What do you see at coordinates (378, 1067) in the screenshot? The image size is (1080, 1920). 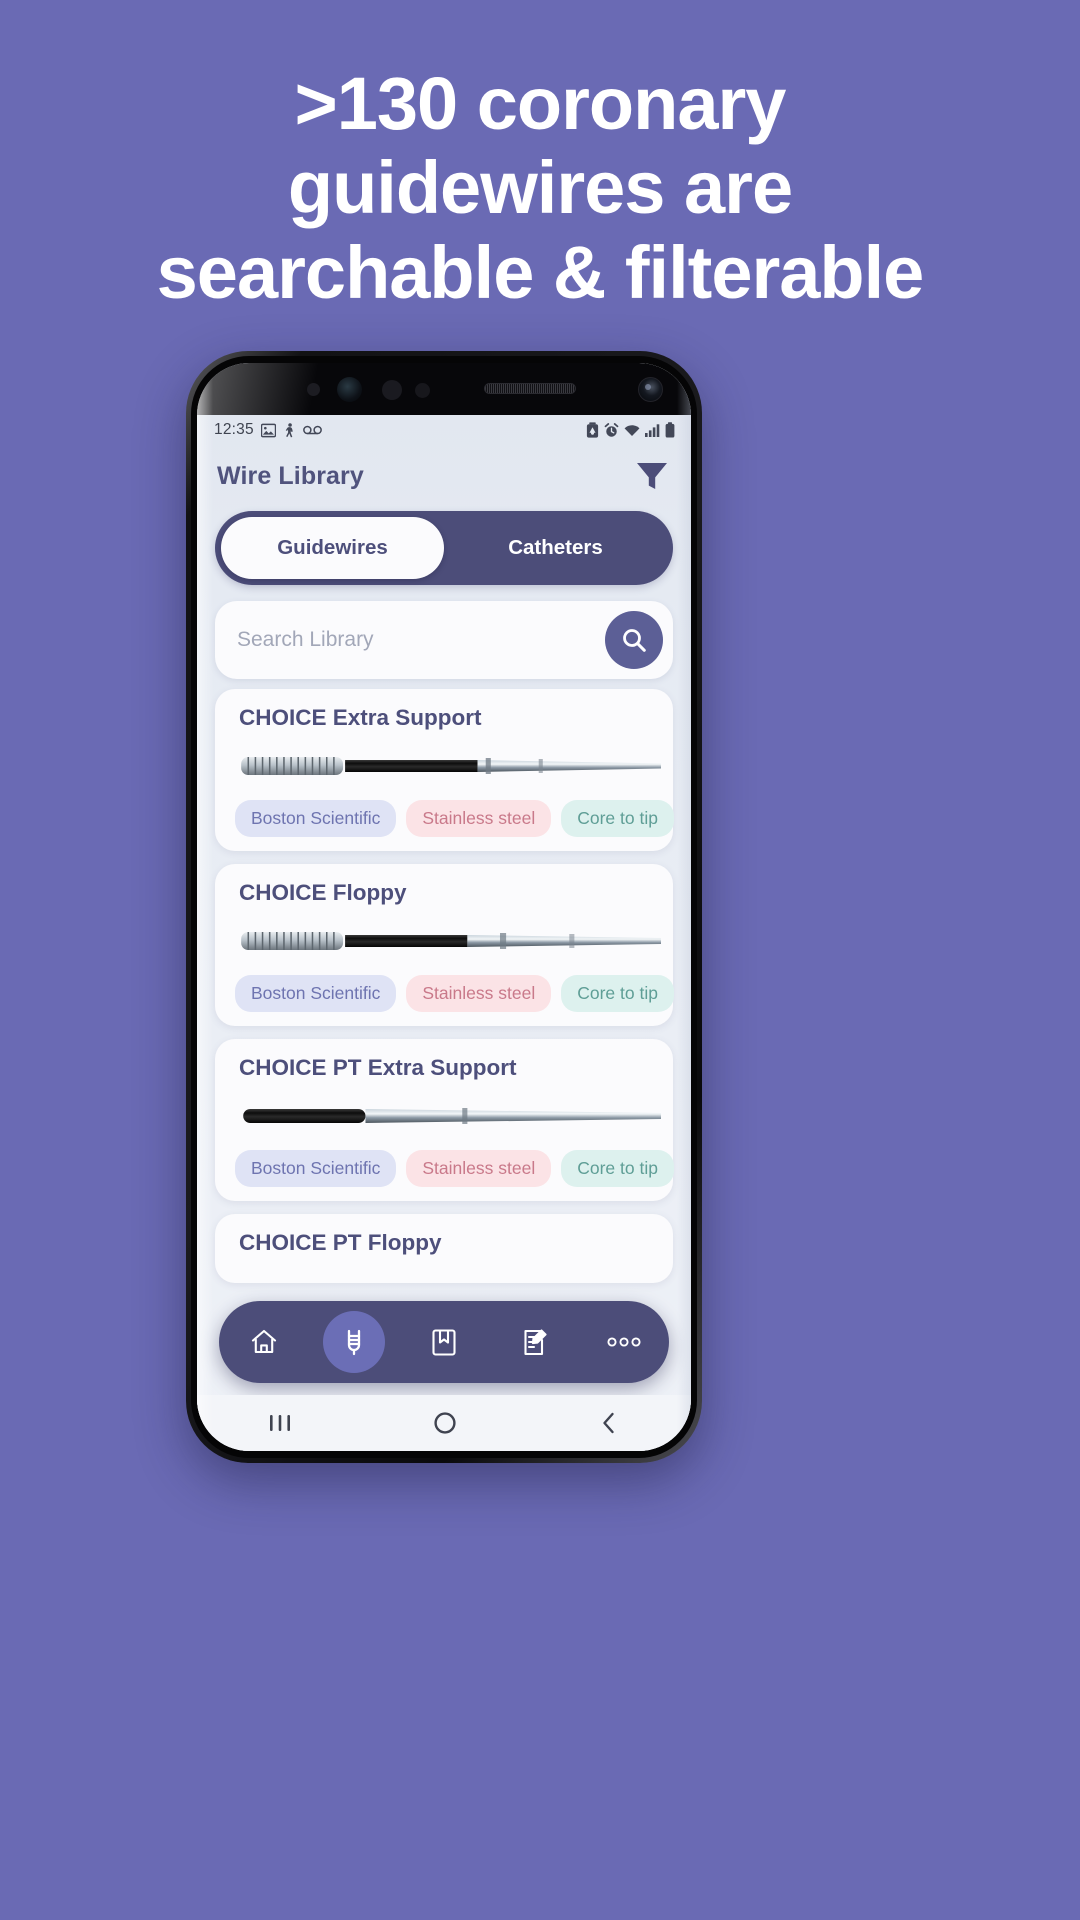 I see `card-title: CHOICE PT Extra Support` at bounding box center [378, 1067].